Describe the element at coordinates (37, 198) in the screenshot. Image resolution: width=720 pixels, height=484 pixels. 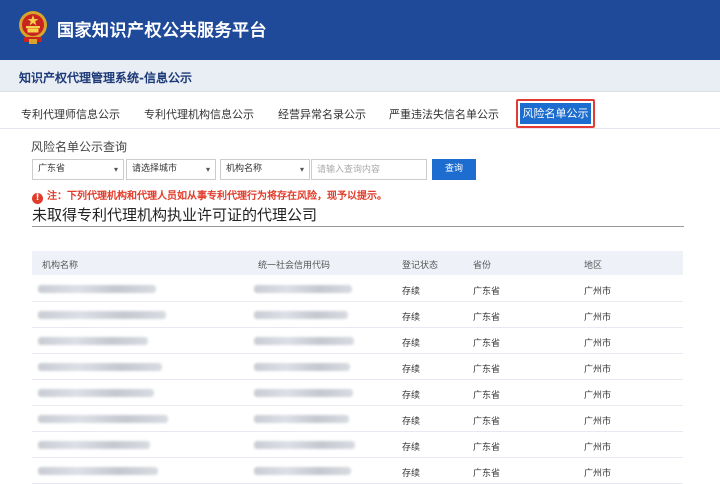
I see `exclamation-circle-icon: !` at that location.